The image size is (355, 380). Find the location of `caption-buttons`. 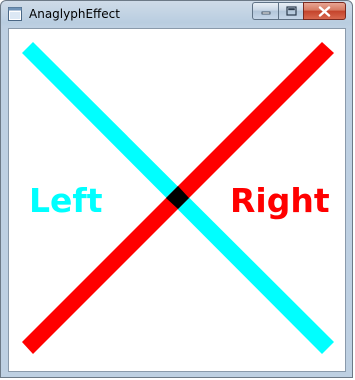

caption-buttons is located at coordinates (299, 11).